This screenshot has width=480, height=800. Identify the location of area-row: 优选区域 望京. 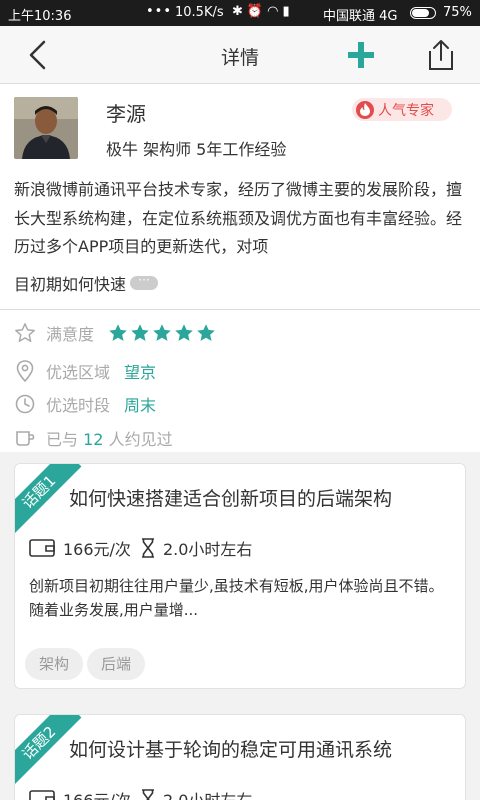
(85, 371).